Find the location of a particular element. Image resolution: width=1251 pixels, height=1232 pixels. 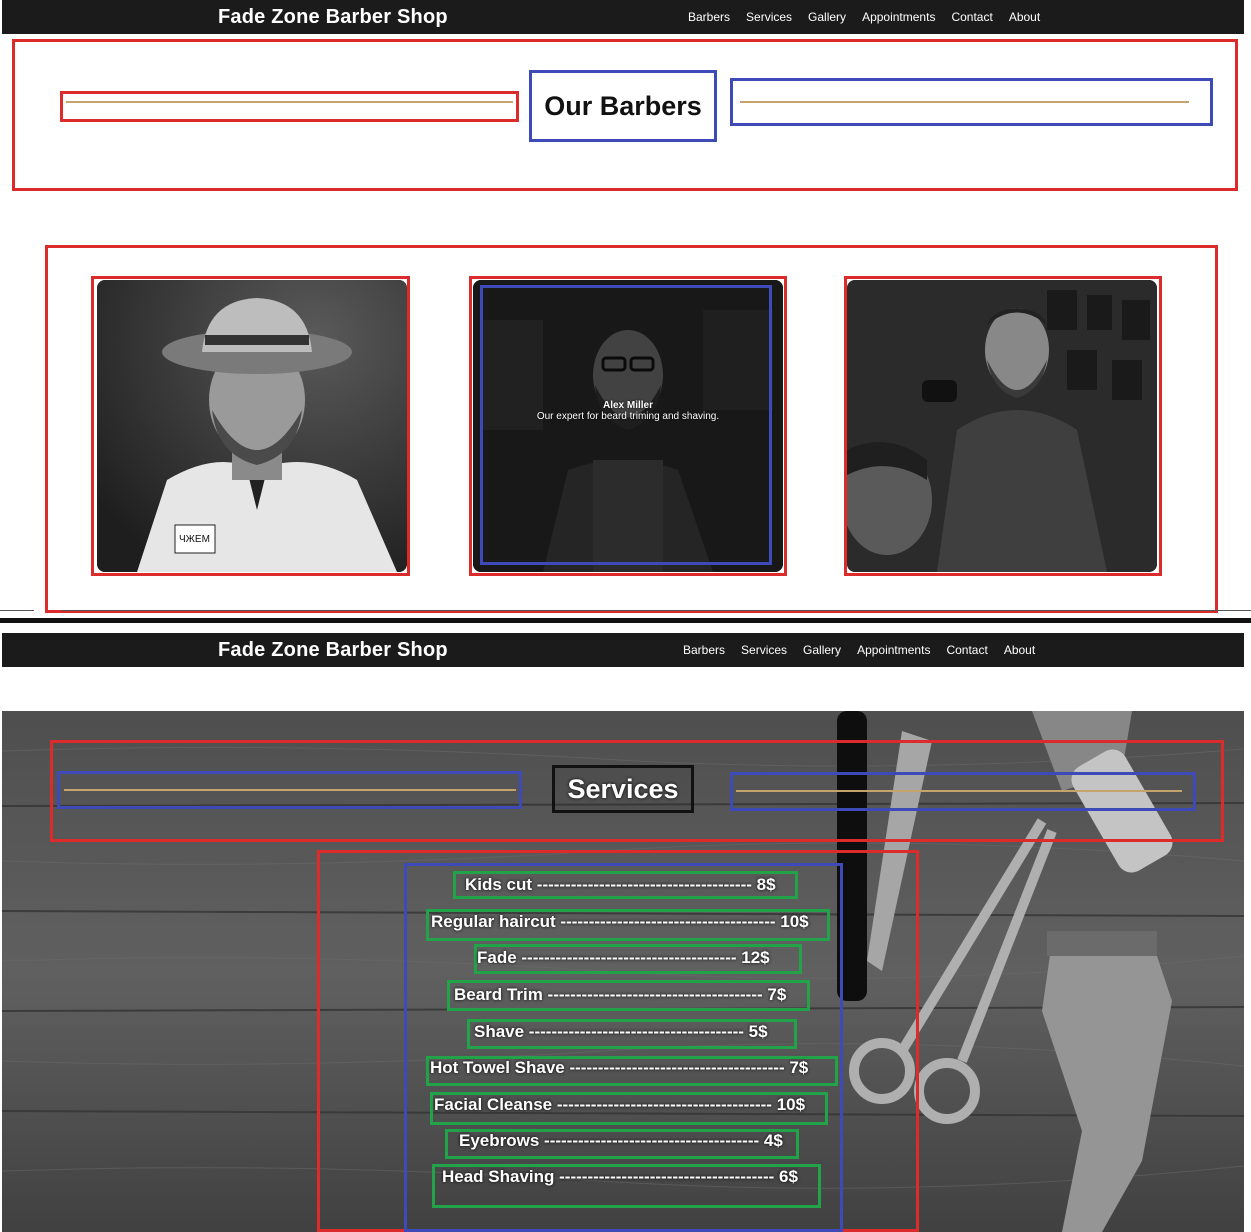

brand-logo-text: Fade Zone Barber Shop is located at coordinates (333, 17).